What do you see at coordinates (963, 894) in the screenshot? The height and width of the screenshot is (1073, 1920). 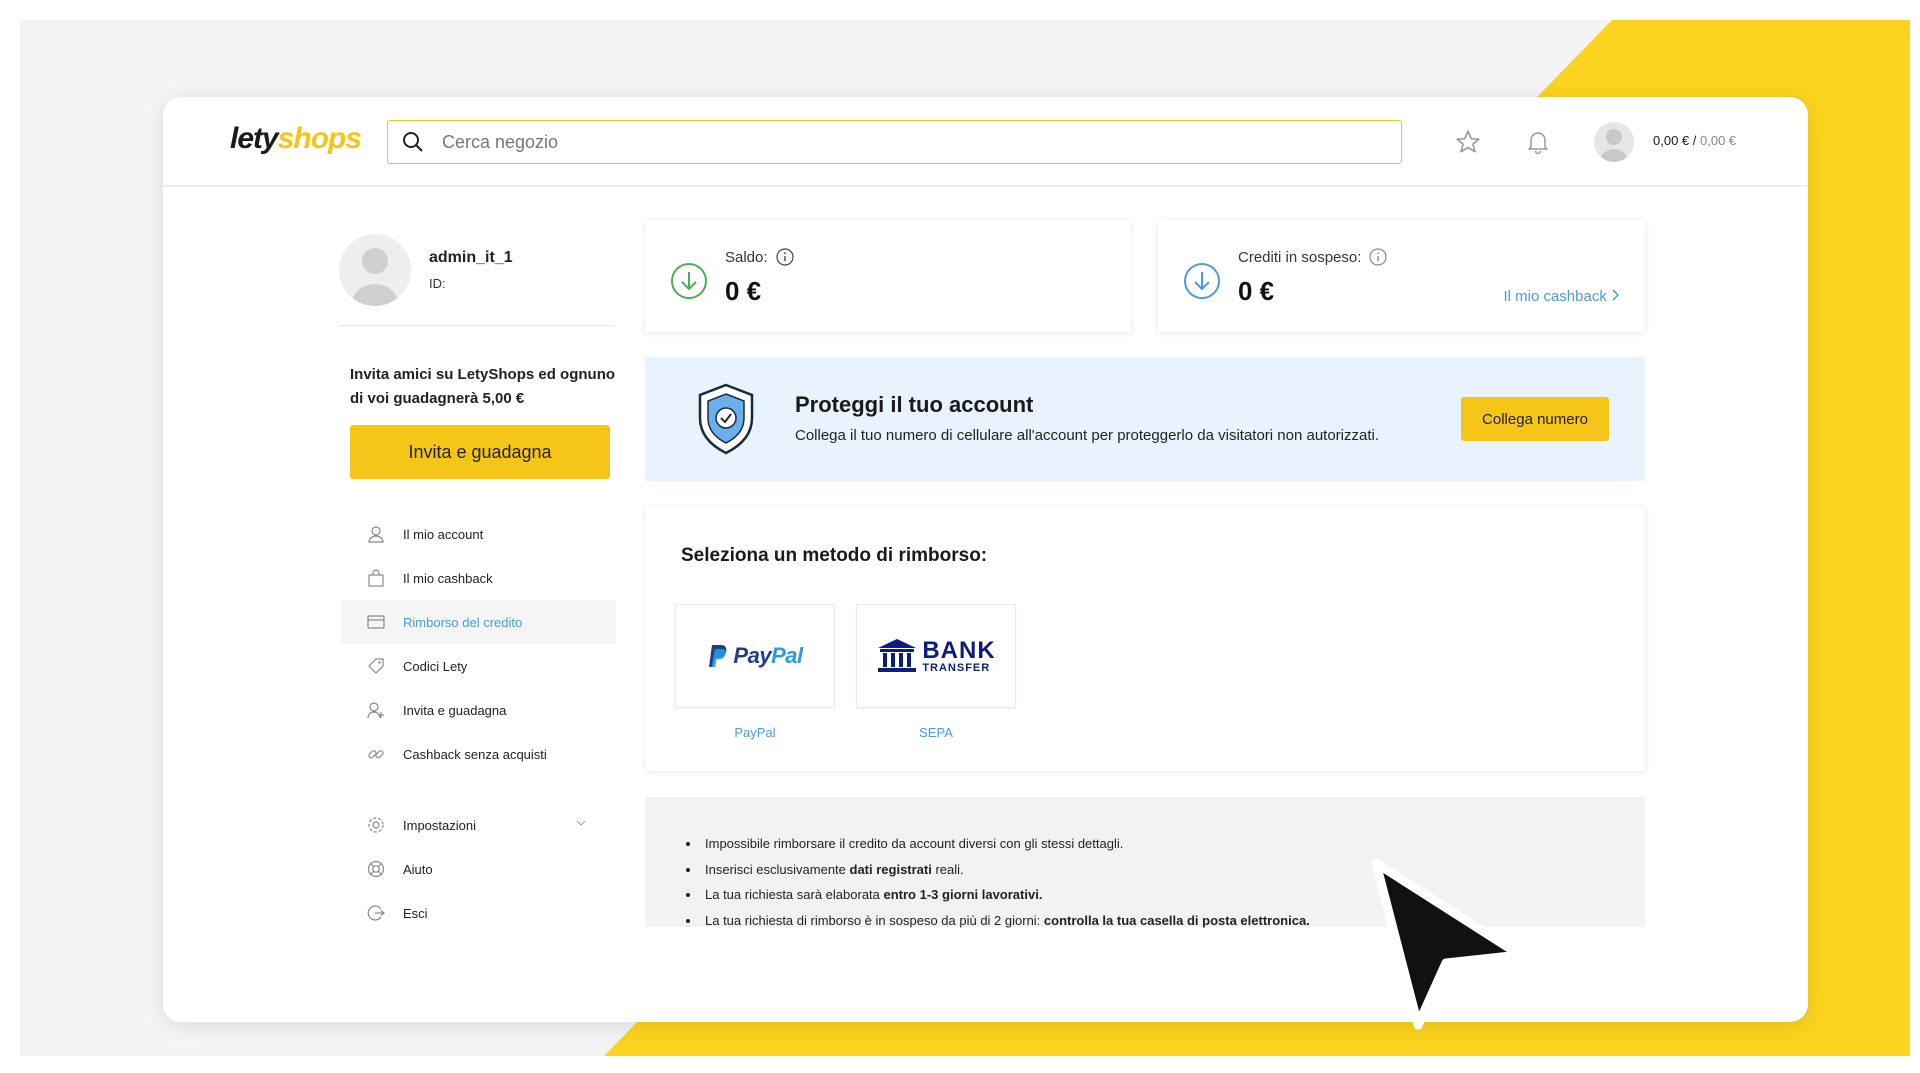 I see `note-bold: entro 1-3 giorni lavorativi.` at bounding box center [963, 894].